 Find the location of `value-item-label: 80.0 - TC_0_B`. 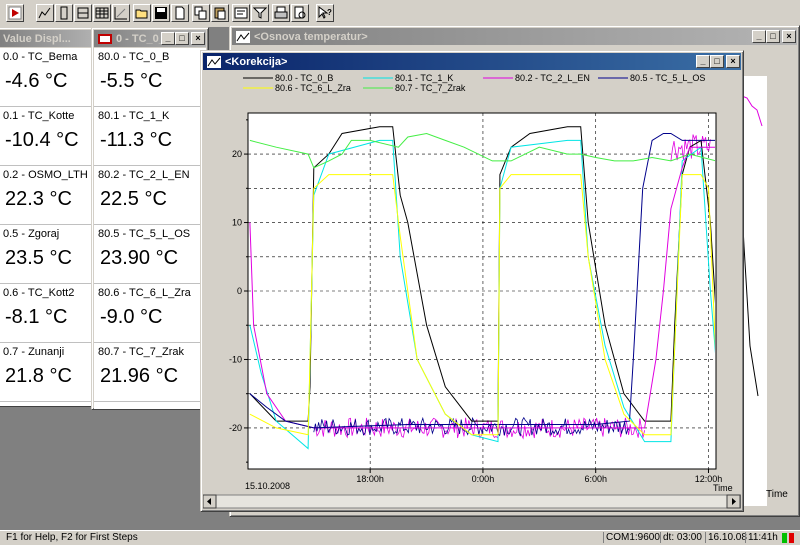

value-item-label: 80.0 - TC_0_B is located at coordinates (134, 57).